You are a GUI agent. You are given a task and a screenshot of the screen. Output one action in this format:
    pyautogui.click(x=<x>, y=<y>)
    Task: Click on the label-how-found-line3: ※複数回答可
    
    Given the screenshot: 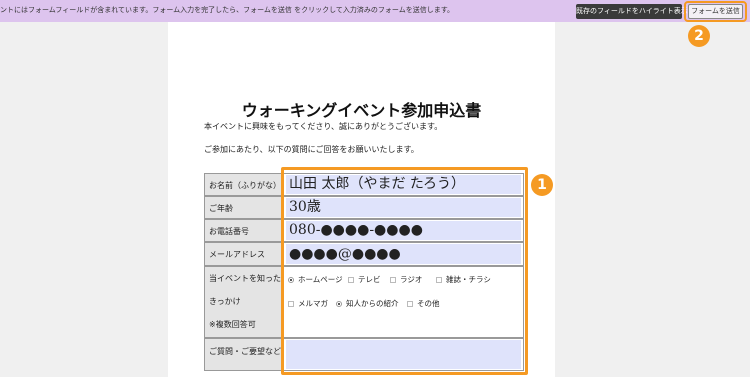 What is the action you would take?
    pyautogui.click(x=232, y=324)
    